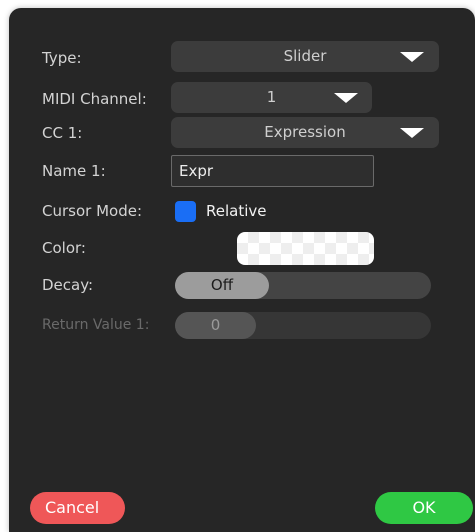  What do you see at coordinates (305, 248) in the screenshot?
I see `color-swatch` at bounding box center [305, 248].